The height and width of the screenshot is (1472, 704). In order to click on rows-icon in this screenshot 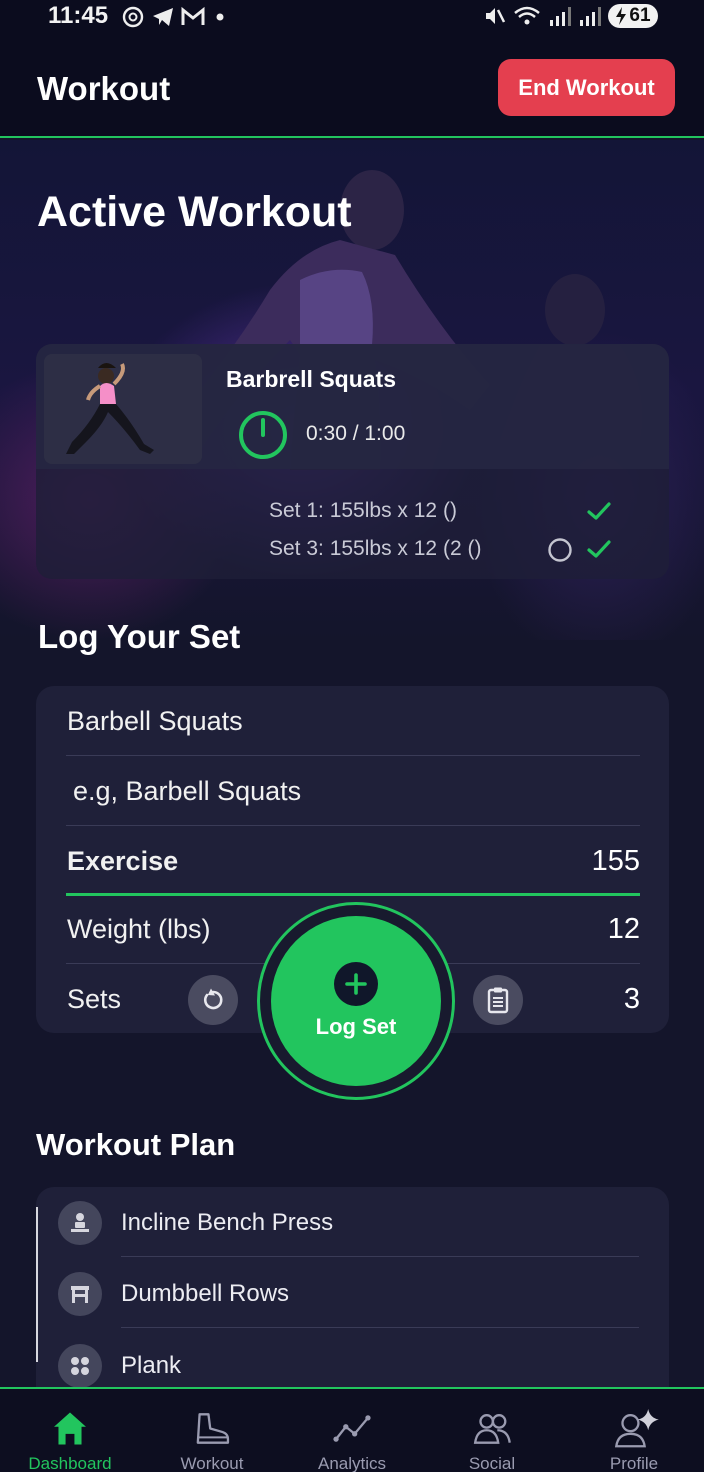, I will do `click(80, 1294)`.